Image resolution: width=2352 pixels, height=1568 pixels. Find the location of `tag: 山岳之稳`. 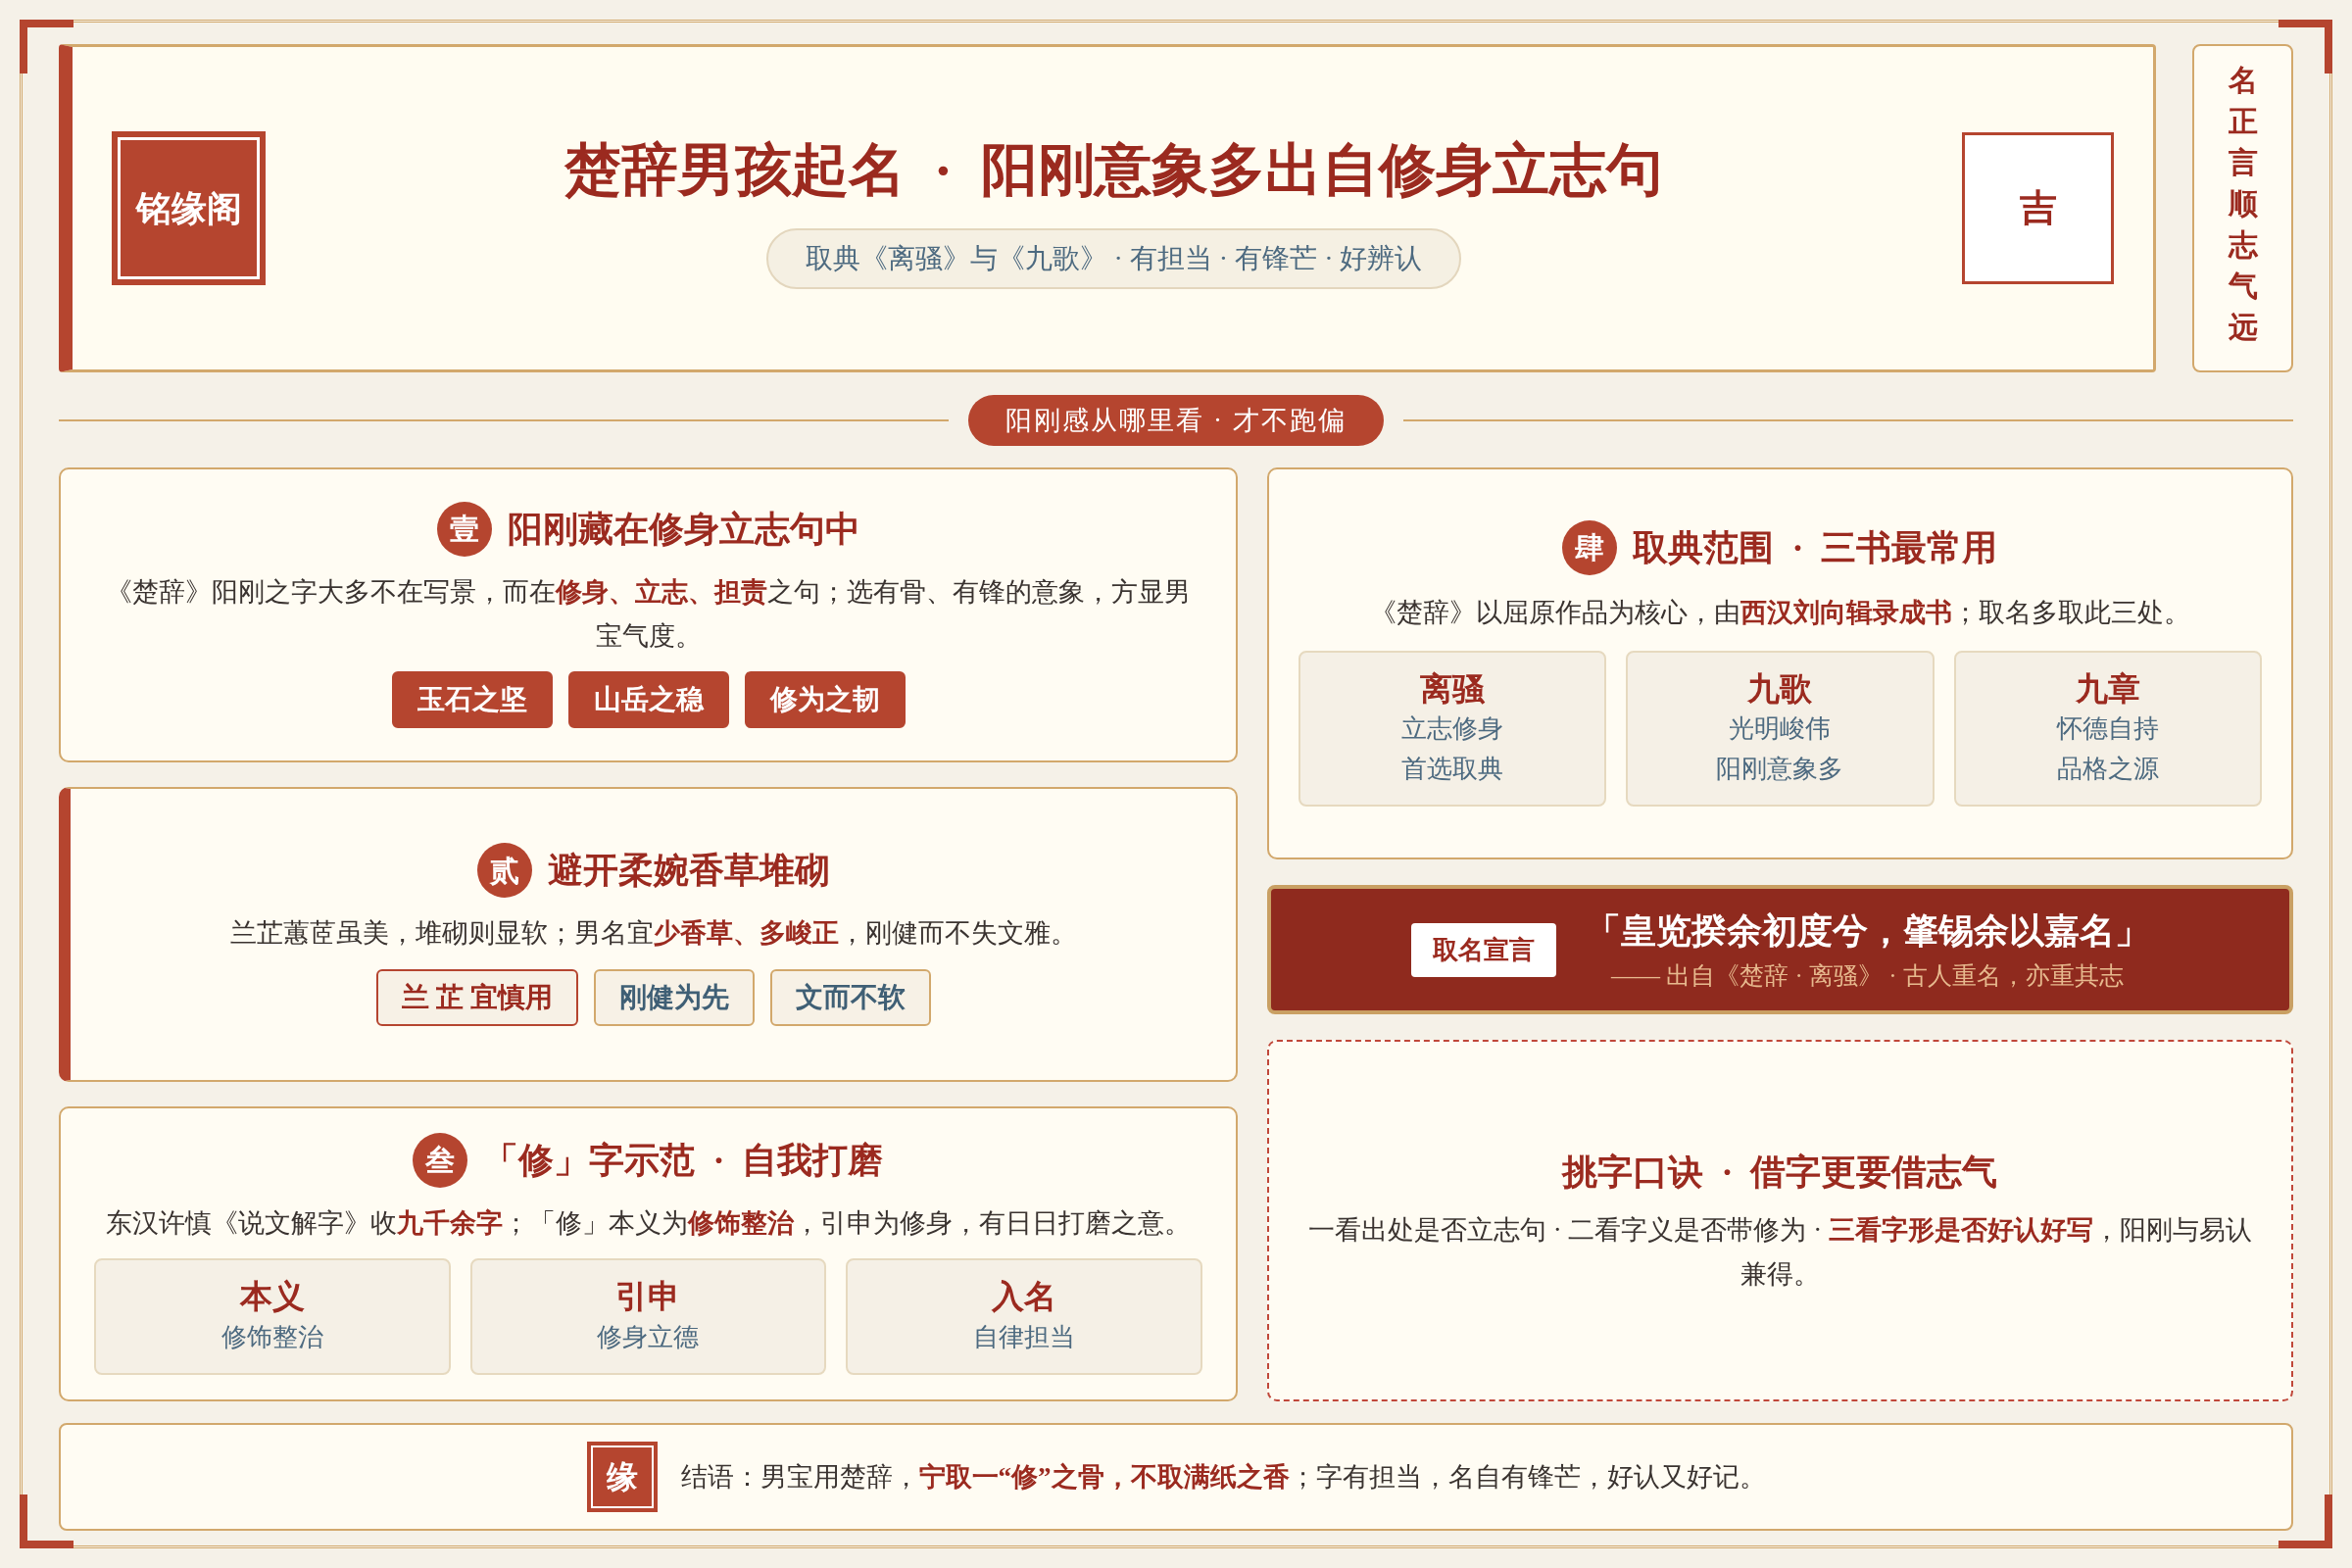

tag: 山岳之稳 is located at coordinates (648, 700).